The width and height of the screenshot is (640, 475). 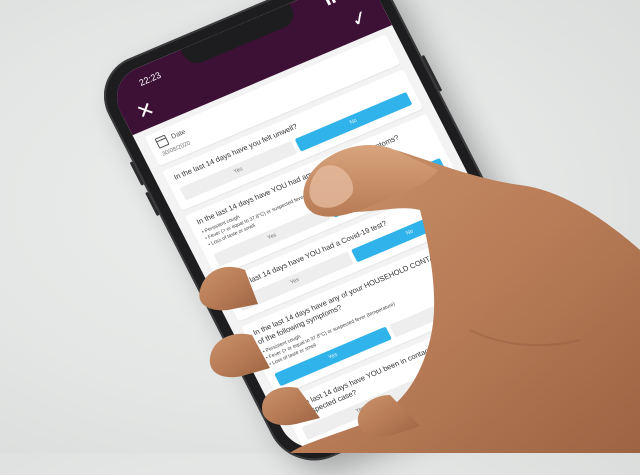 What do you see at coordinates (336, 3) in the screenshot?
I see `signal-battery-icon: ▮▮ ▭` at bounding box center [336, 3].